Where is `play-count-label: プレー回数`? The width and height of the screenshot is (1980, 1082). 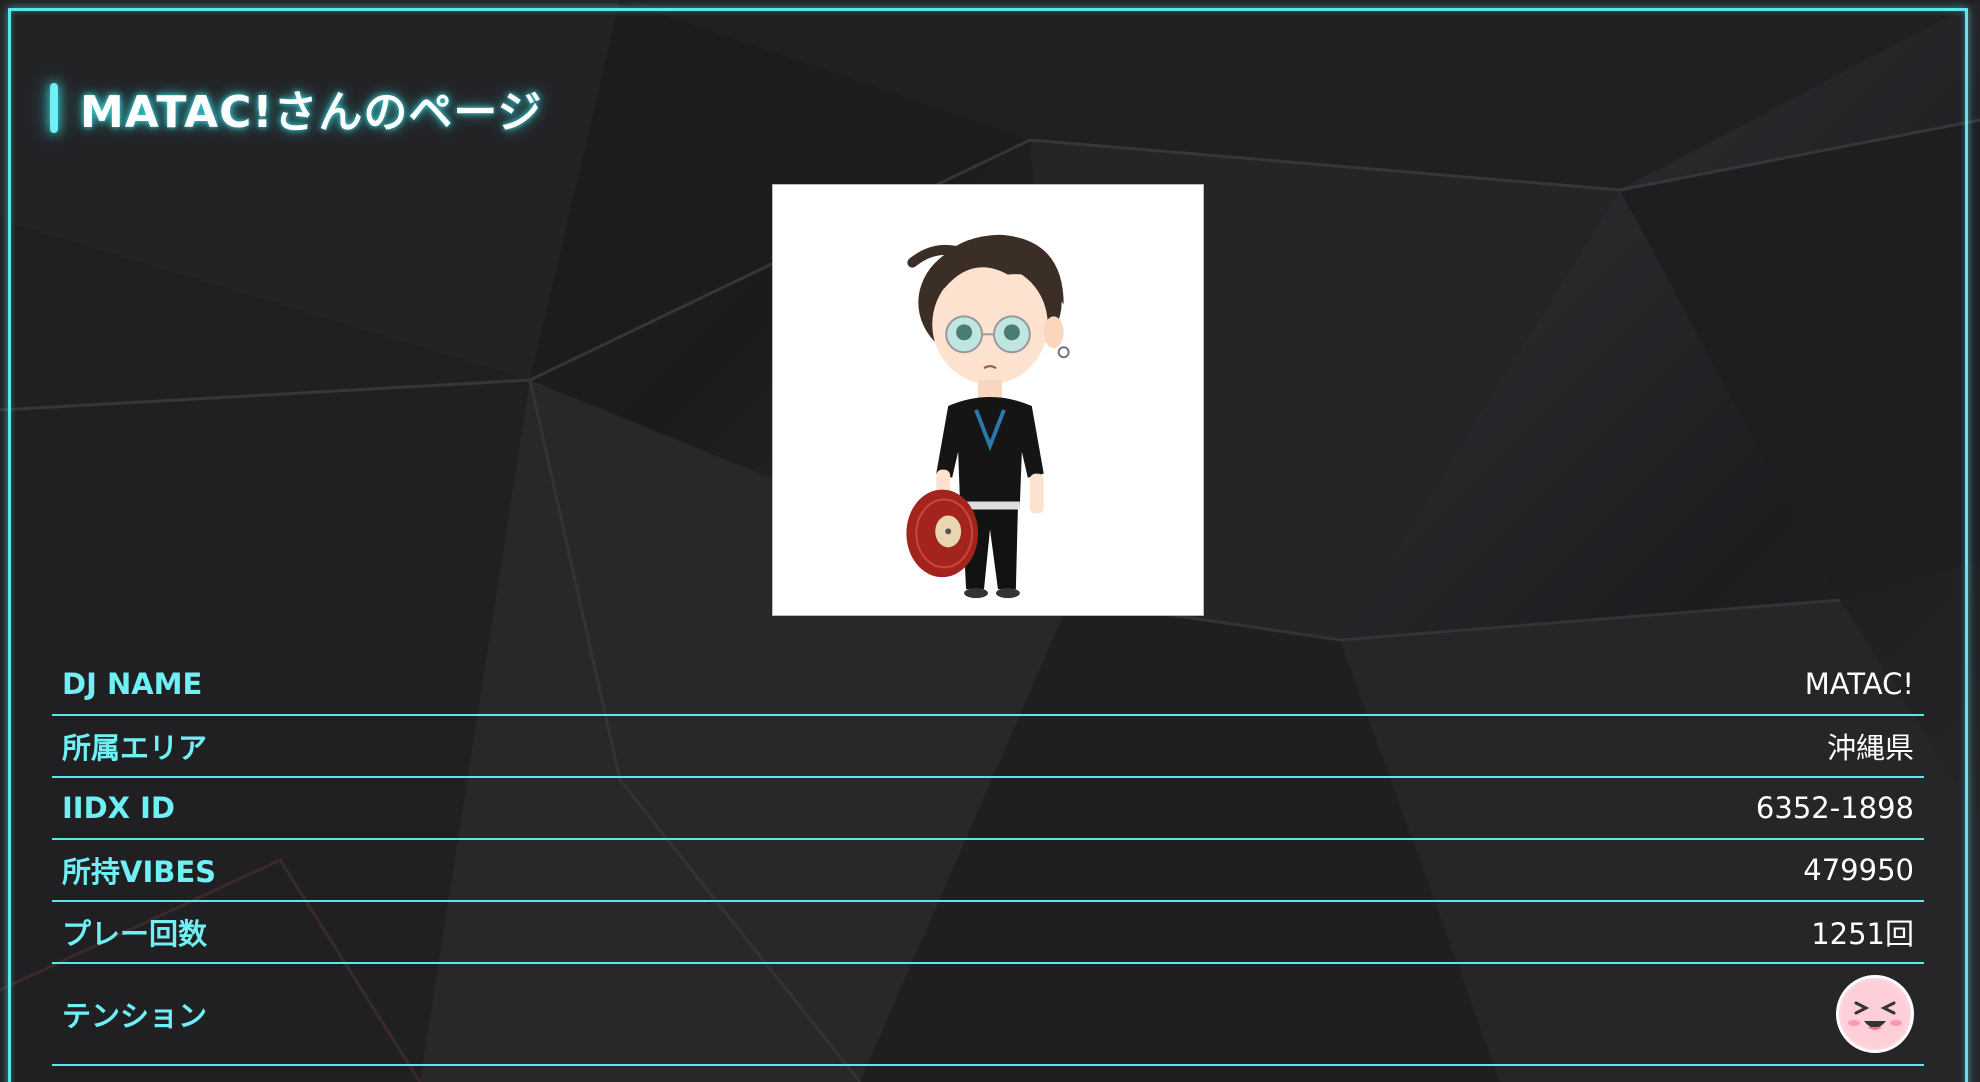 play-count-label: プレー回数 is located at coordinates (135, 934).